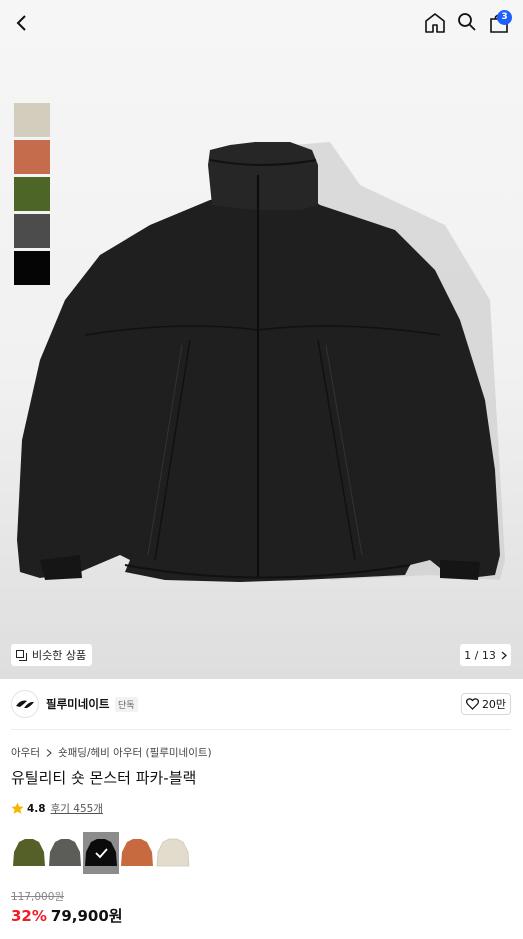  What do you see at coordinates (494, 704) in the screenshot?
I see `like-count: 20만` at bounding box center [494, 704].